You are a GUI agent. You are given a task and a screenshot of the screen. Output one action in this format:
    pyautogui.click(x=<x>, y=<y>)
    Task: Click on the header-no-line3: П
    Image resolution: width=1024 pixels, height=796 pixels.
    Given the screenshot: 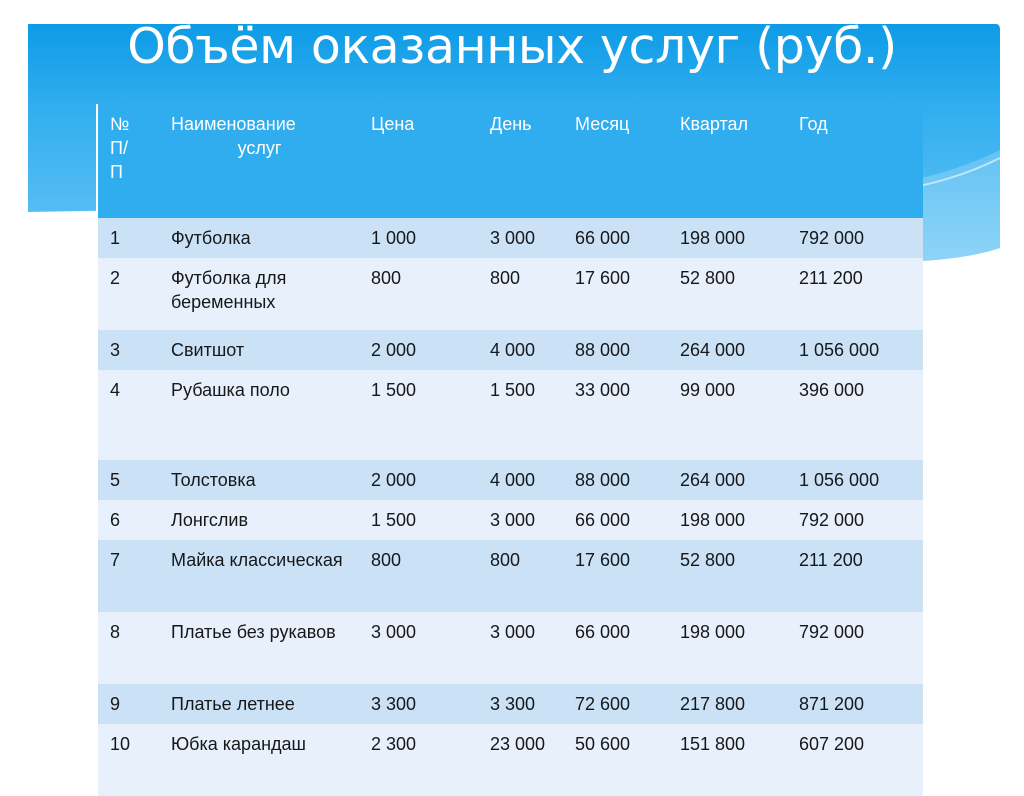 What is the action you would take?
    pyautogui.click(x=116, y=172)
    